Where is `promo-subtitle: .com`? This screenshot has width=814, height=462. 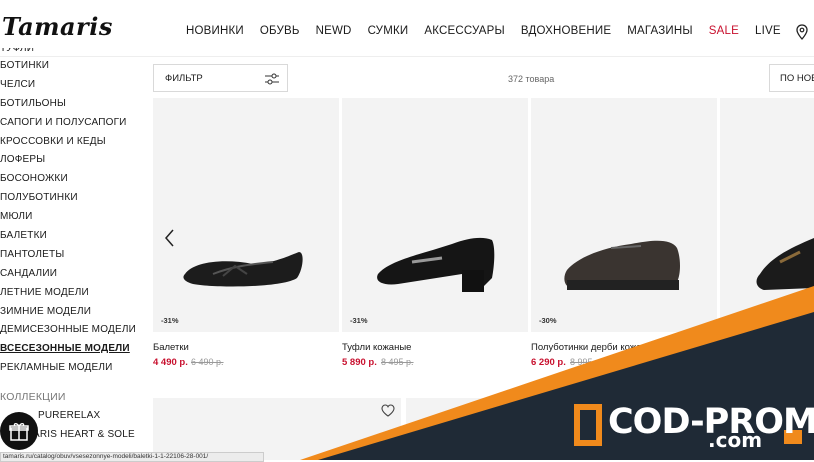
promo-subtitle: .com is located at coordinates (735, 440).